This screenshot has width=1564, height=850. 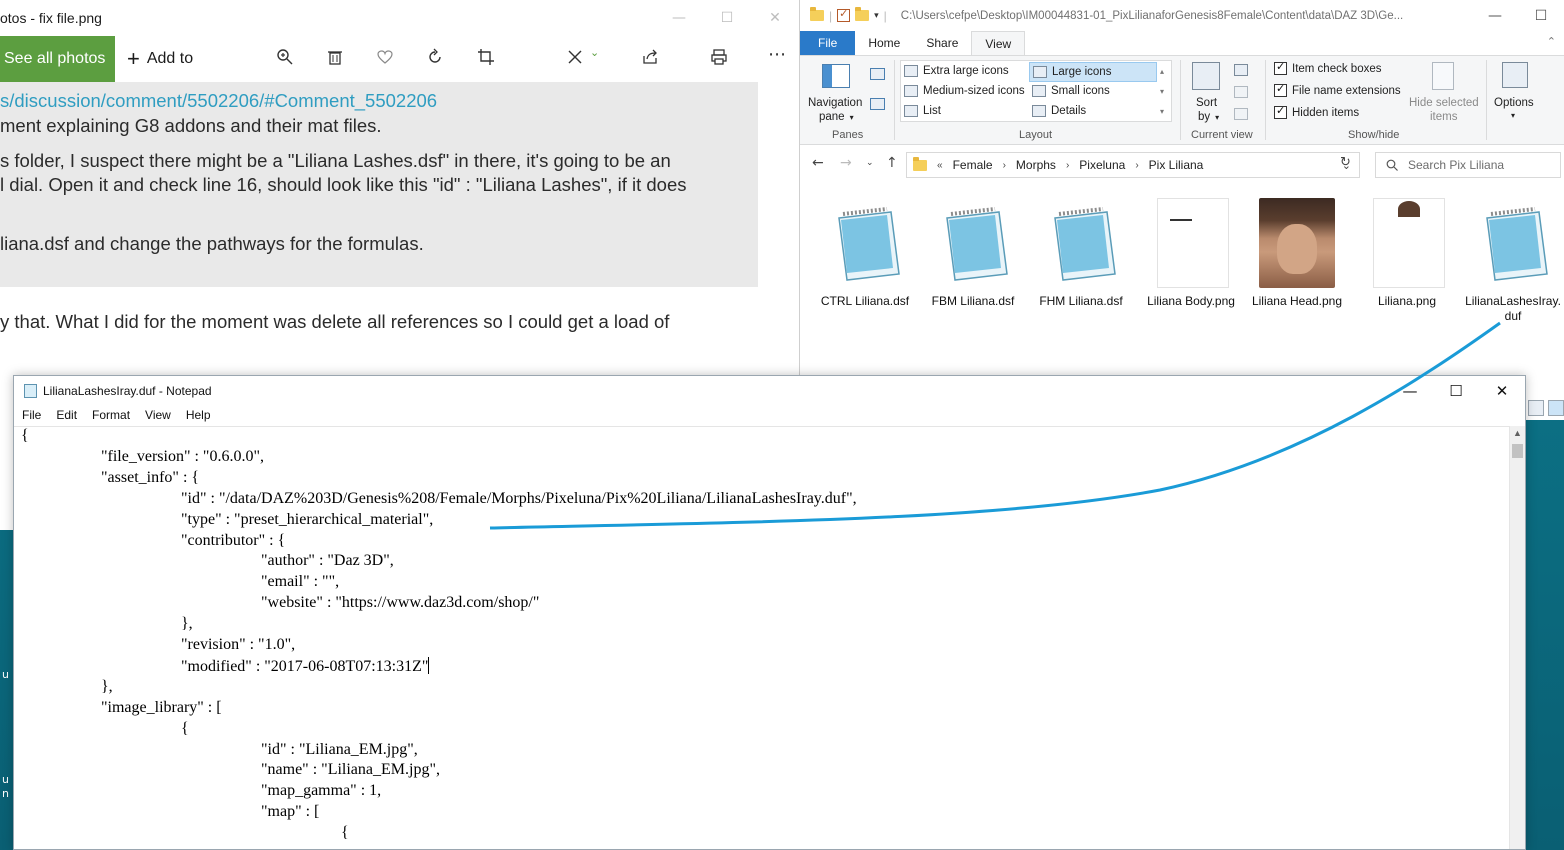 What do you see at coordinates (1407, 252) in the screenshot?
I see `file-item: Liliana.png` at bounding box center [1407, 252].